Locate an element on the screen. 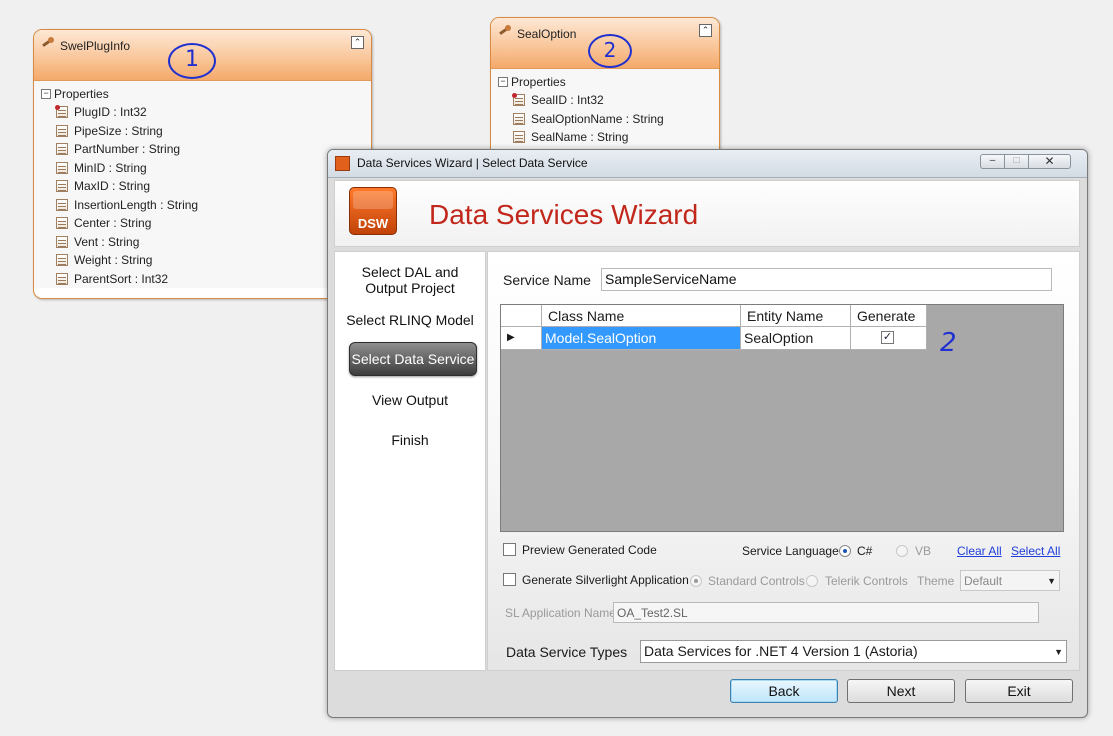  row-selector: ▶ is located at coordinates (521, 338).